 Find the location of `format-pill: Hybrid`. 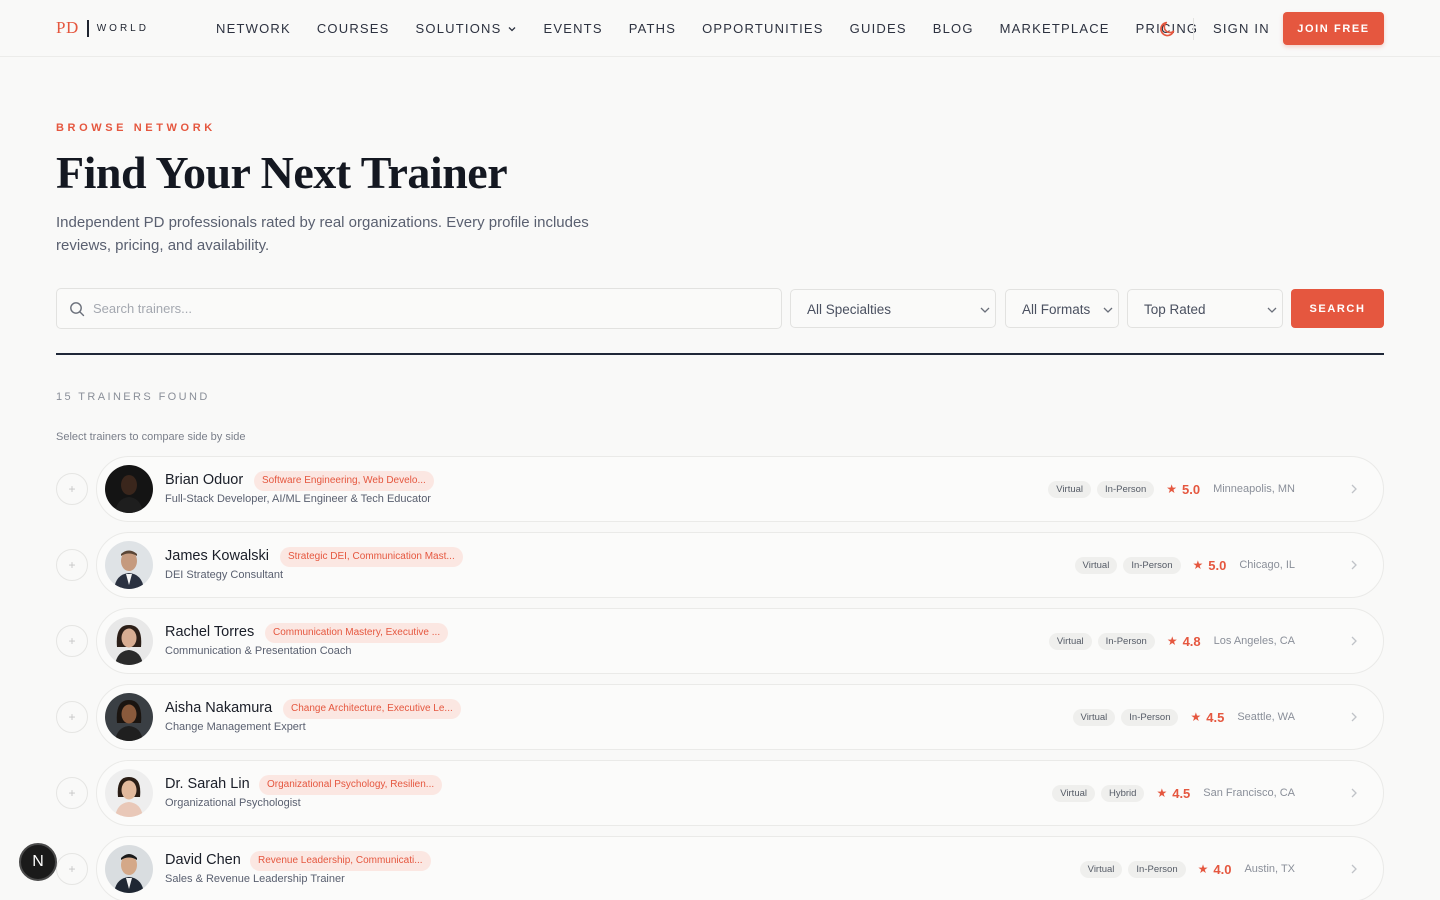

format-pill: Hybrid is located at coordinates (1123, 793).